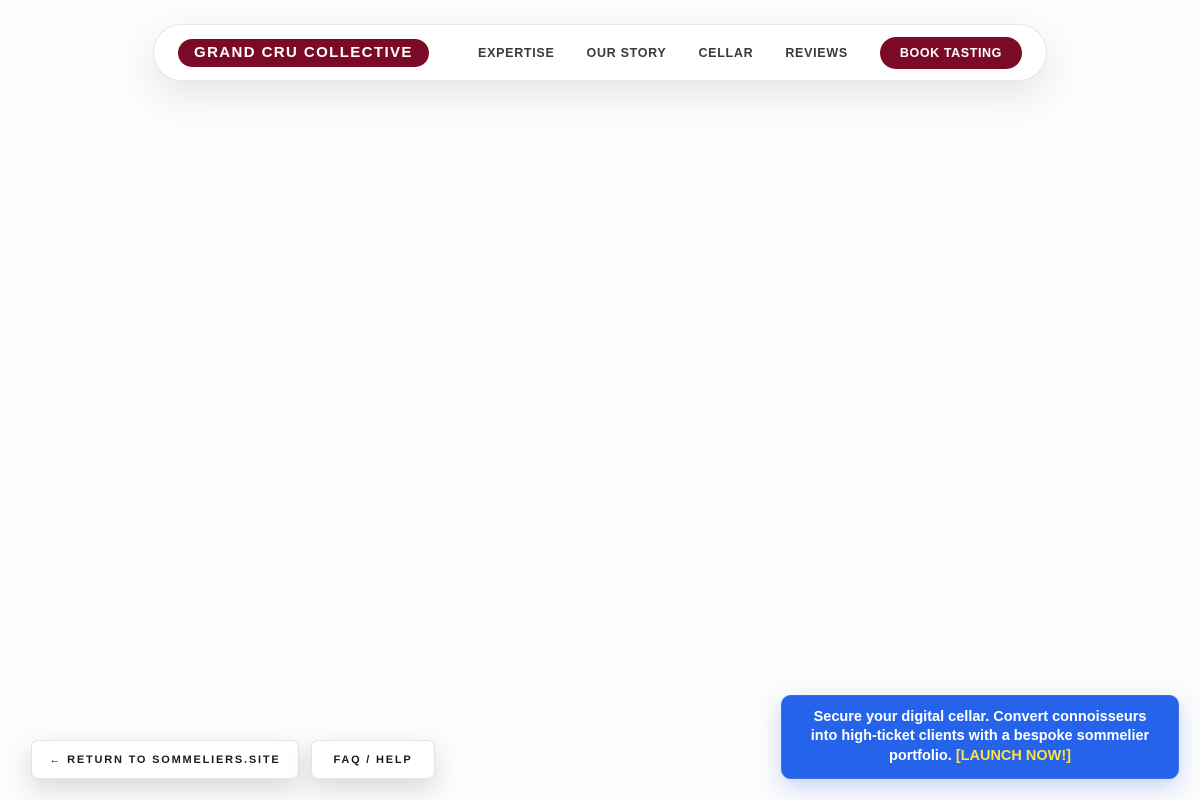  I want to click on return-to-site-button: ← RETURN TO SOMMELIERS.SITE, so click(165, 759).